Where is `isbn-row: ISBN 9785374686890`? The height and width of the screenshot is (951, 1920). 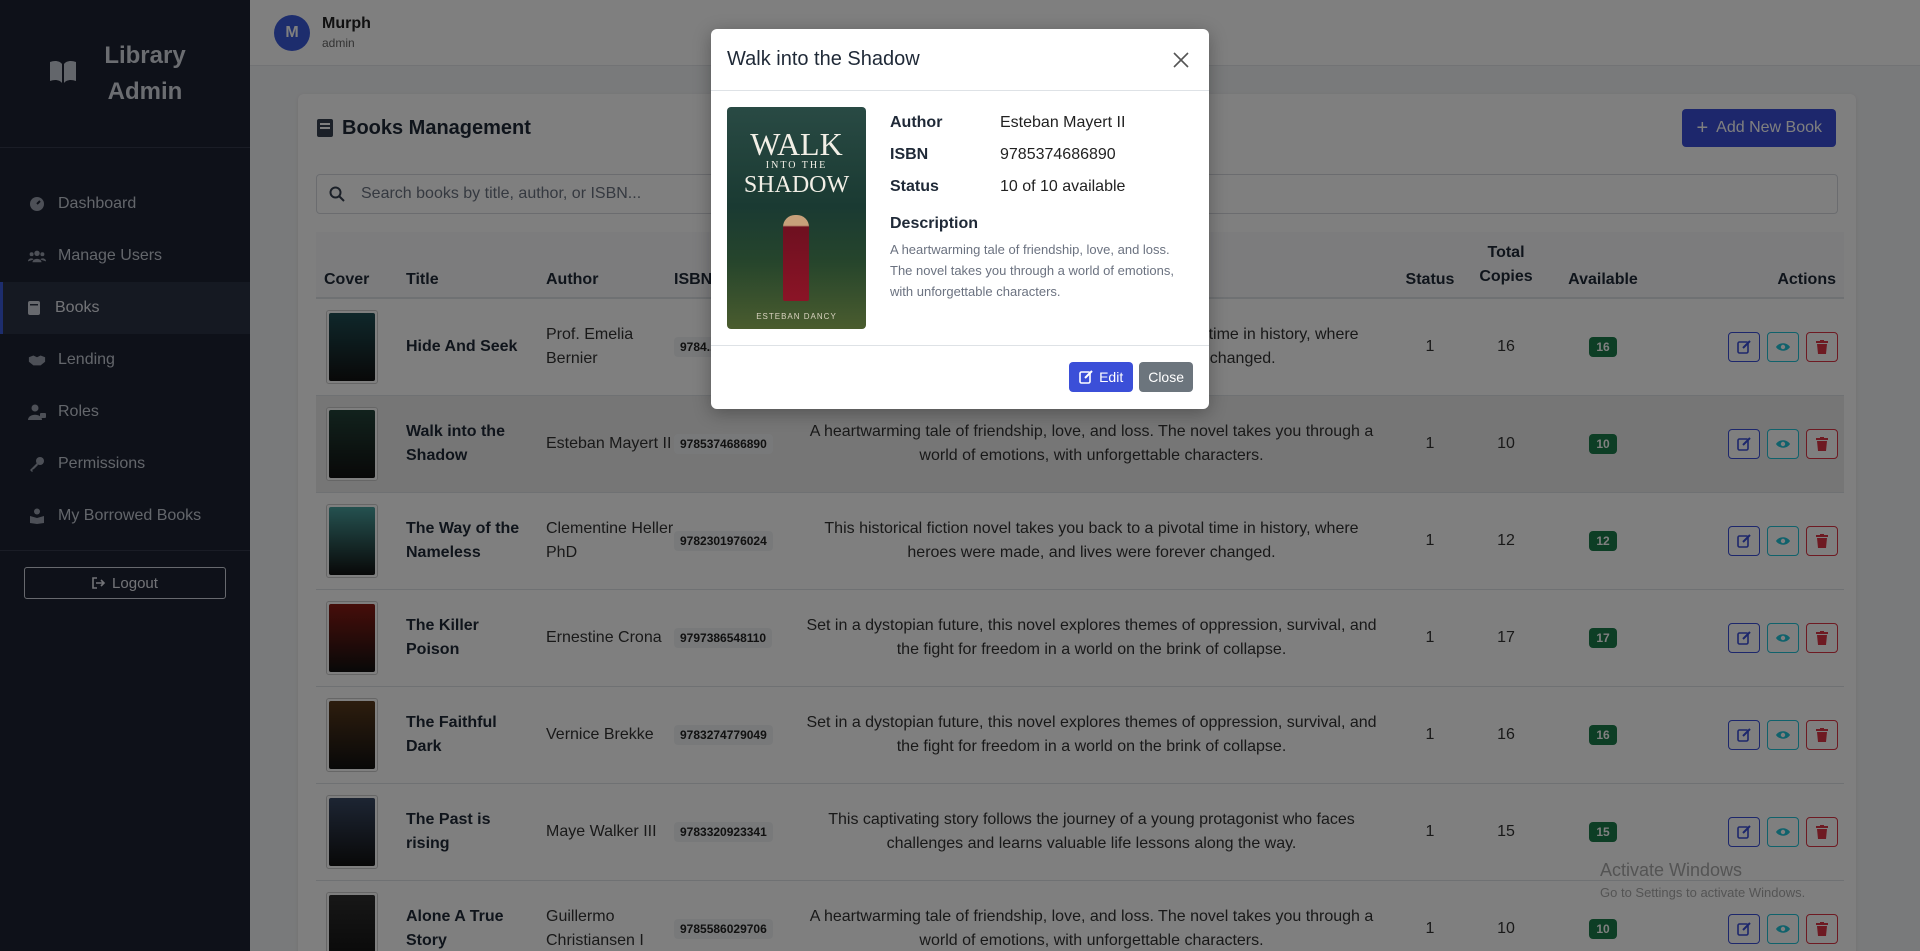 isbn-row: ISBN 9785374686890 is located at coordinates (1041, 155).